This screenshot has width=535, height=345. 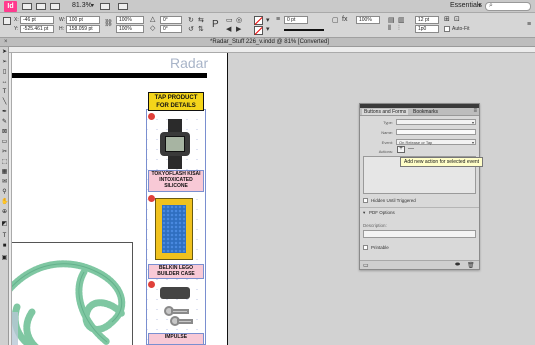 I want to click on select-previous-icon: ◀, so click(x=228, y=29).